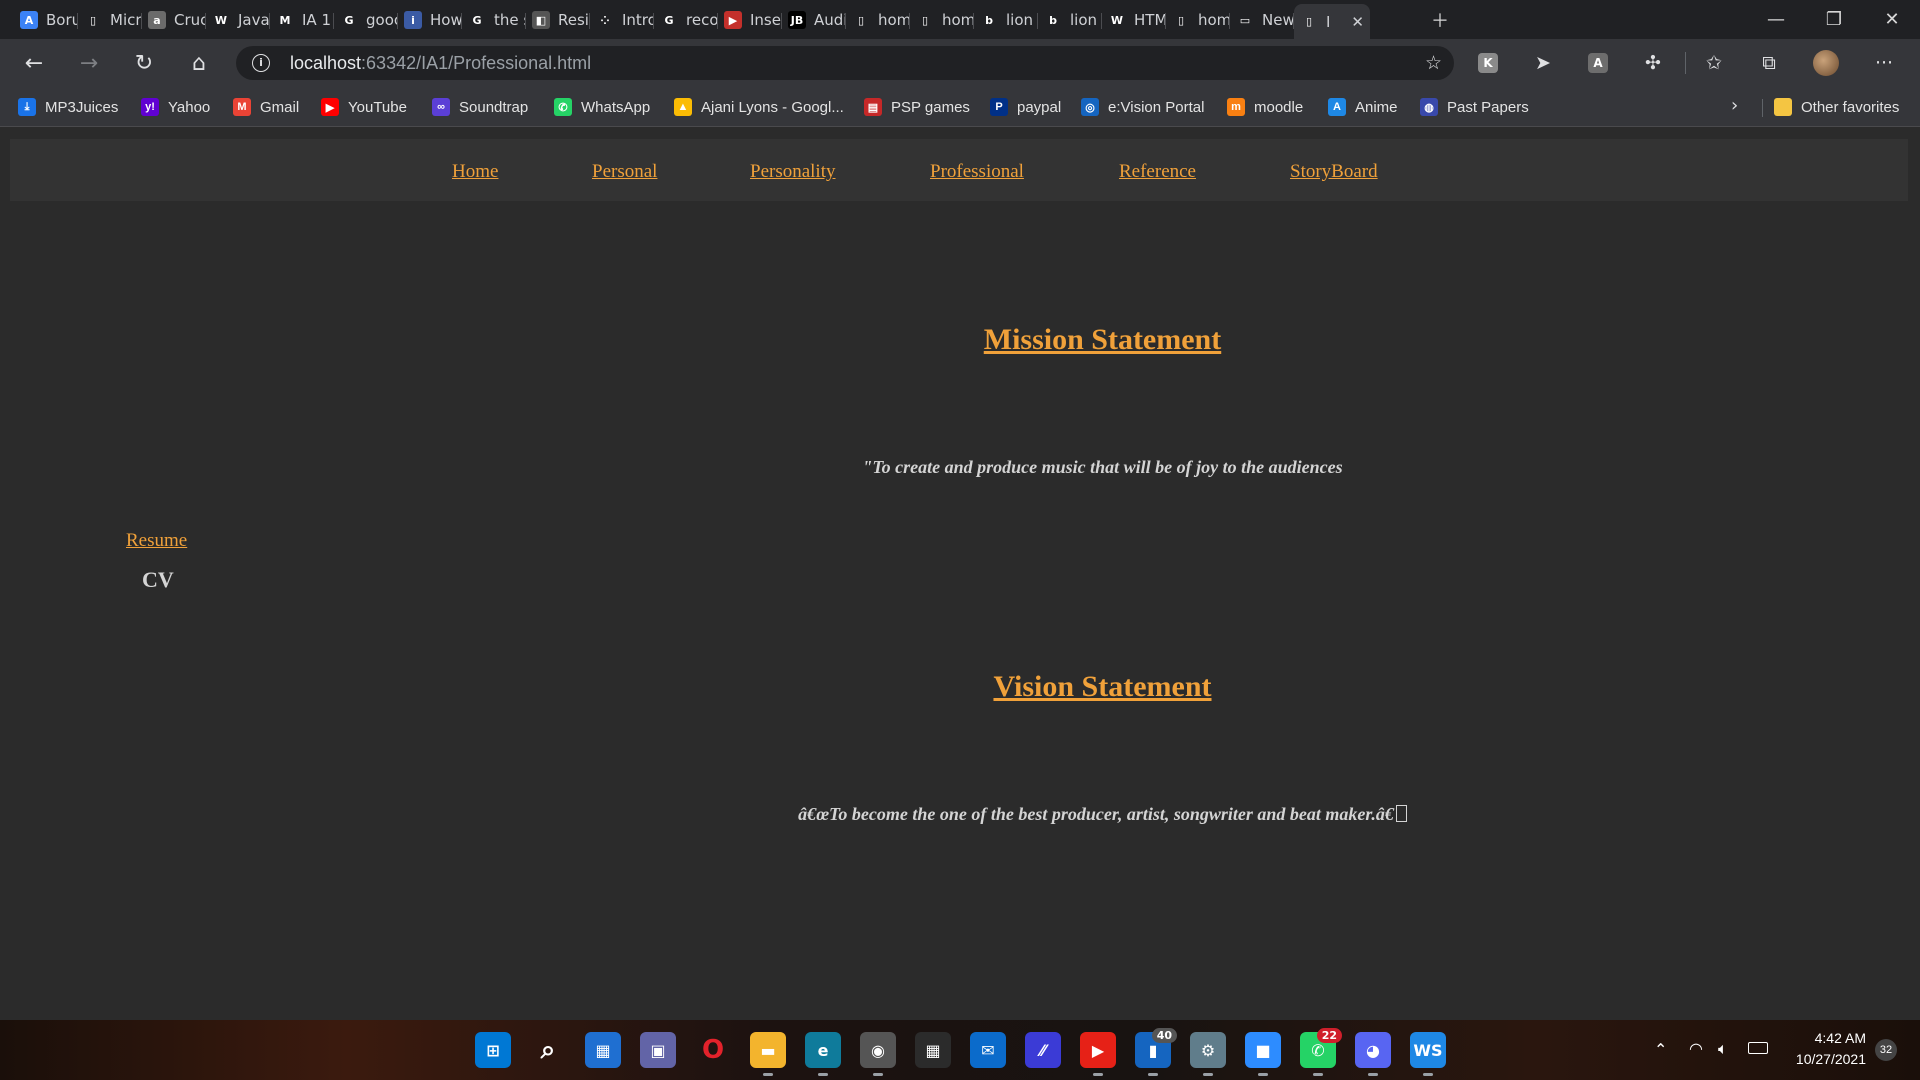  I want to click on extensions-puzzle-icon: ✣, so click(1653, 63).